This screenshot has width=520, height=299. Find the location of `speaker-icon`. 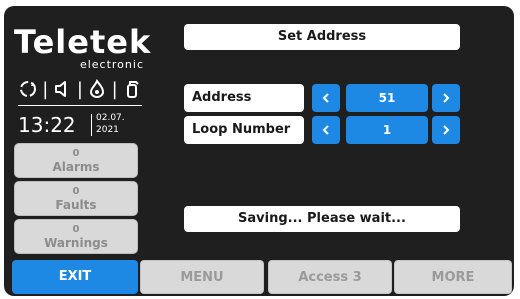

speaker-icon is located at coordinates (63, 89).